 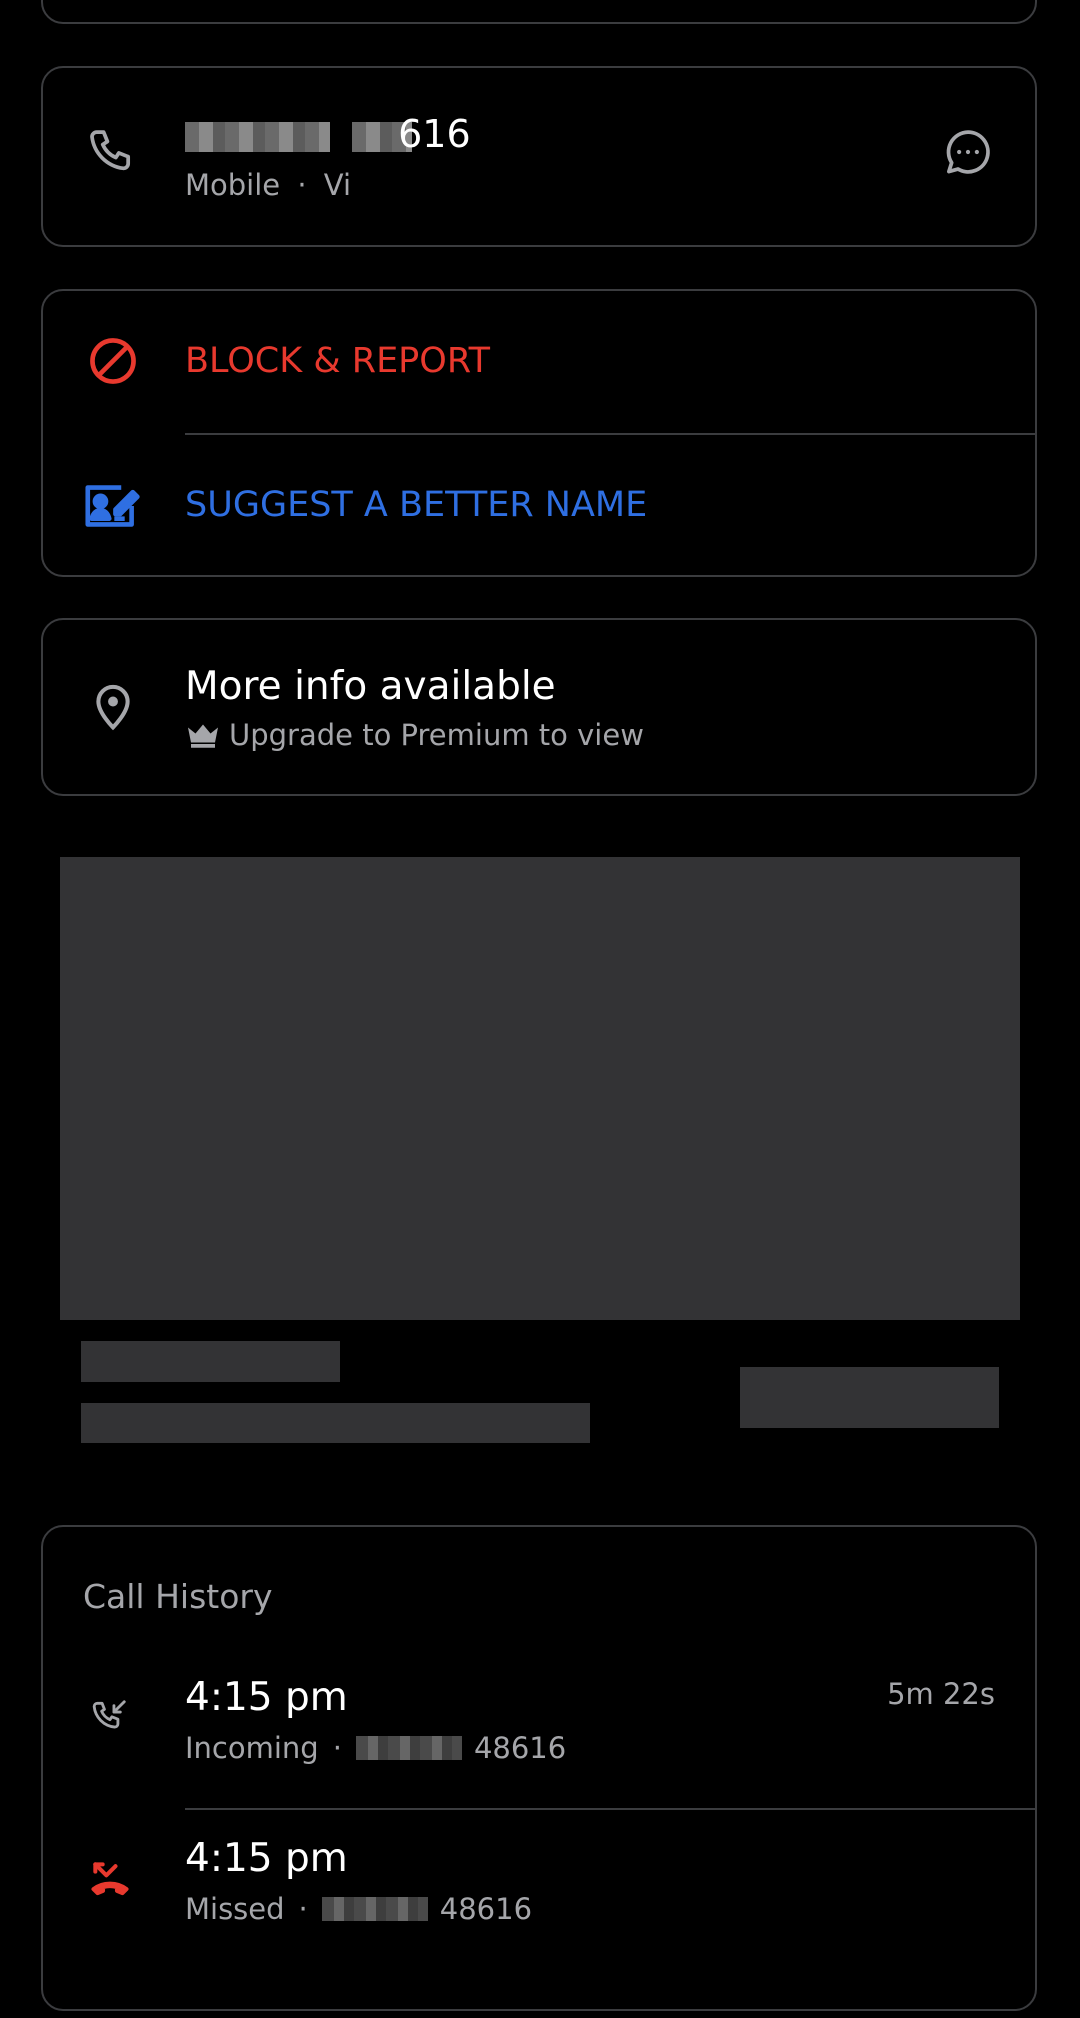 What do you see at coordinates (178, 1596) in the screenshot?
I see `call-history-title: Call History` at bounding box center [178, 1596].